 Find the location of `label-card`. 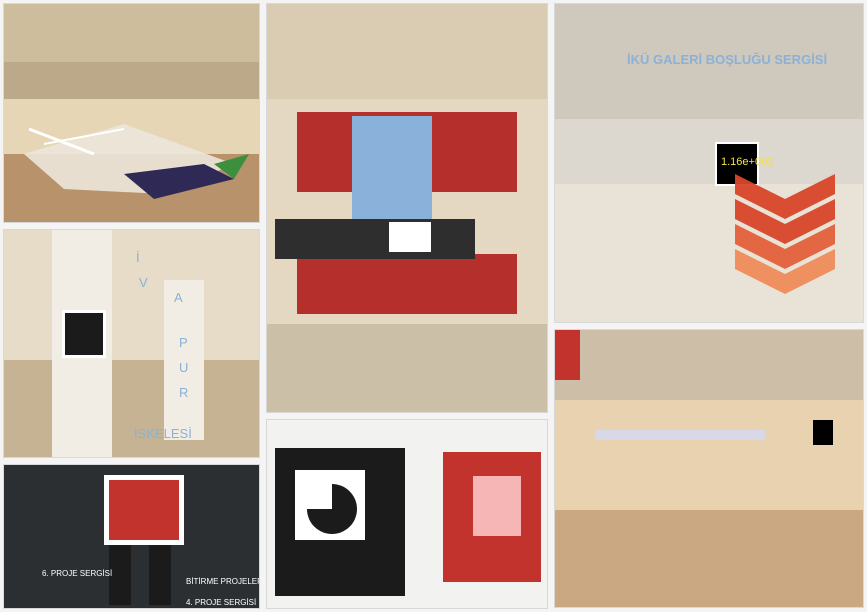

label-card is located at coordinates (410, 237).